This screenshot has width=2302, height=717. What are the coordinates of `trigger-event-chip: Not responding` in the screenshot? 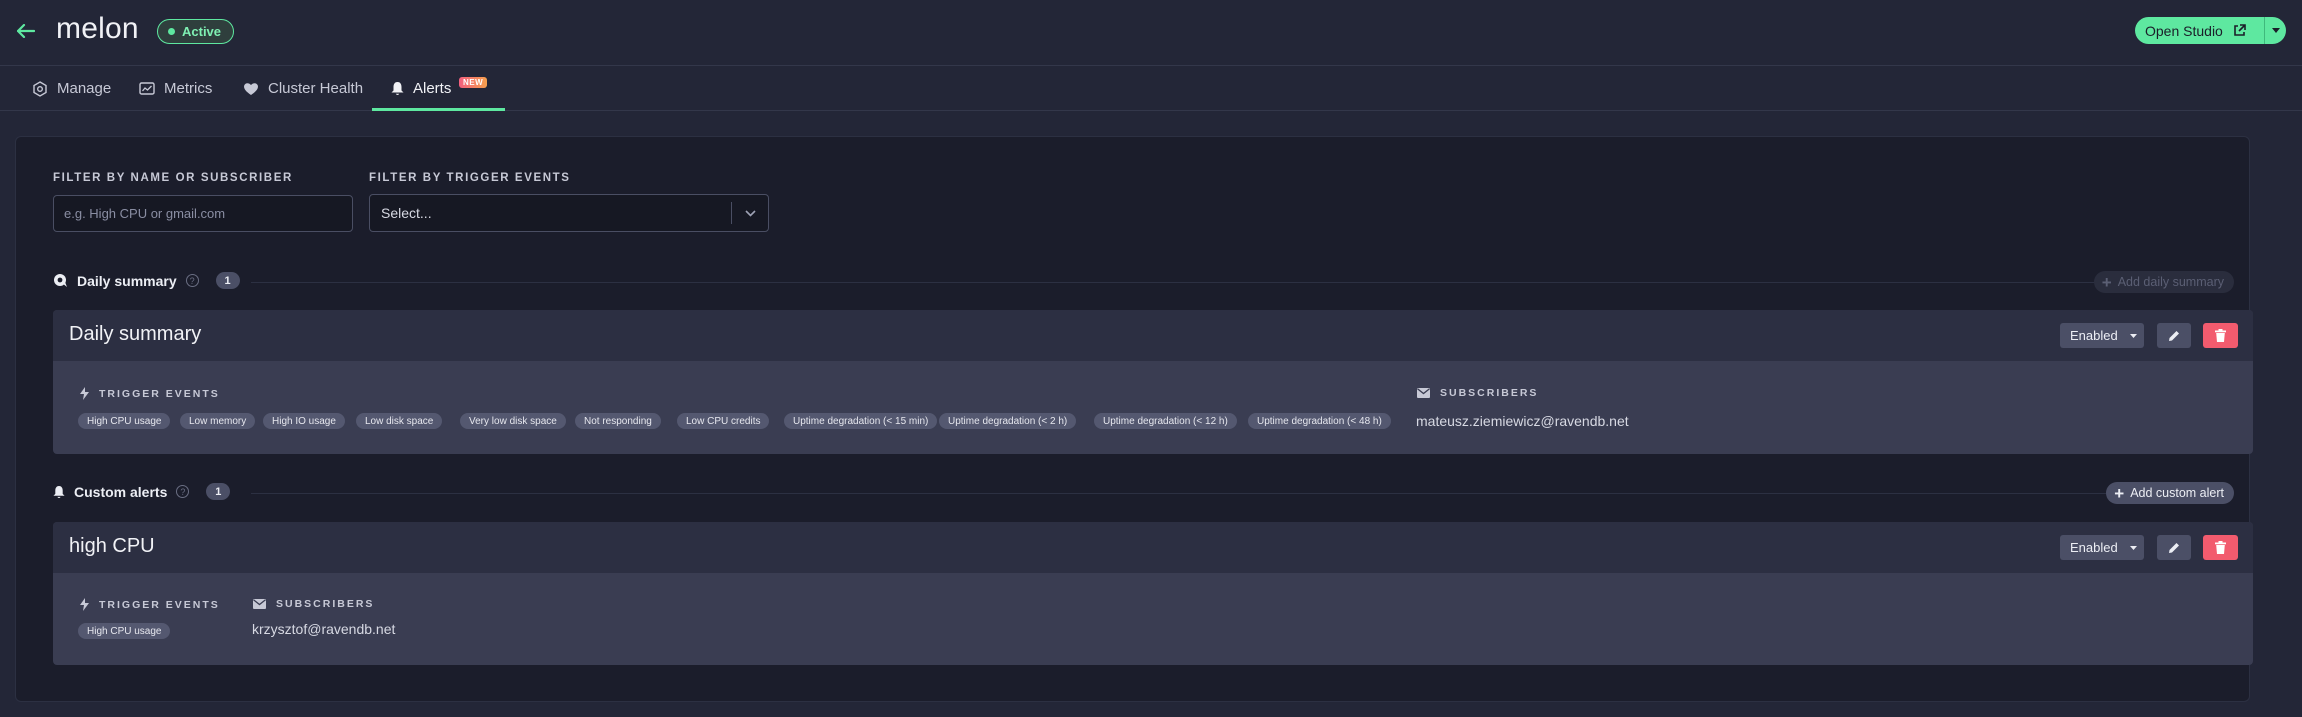 It's located at (618, 421).